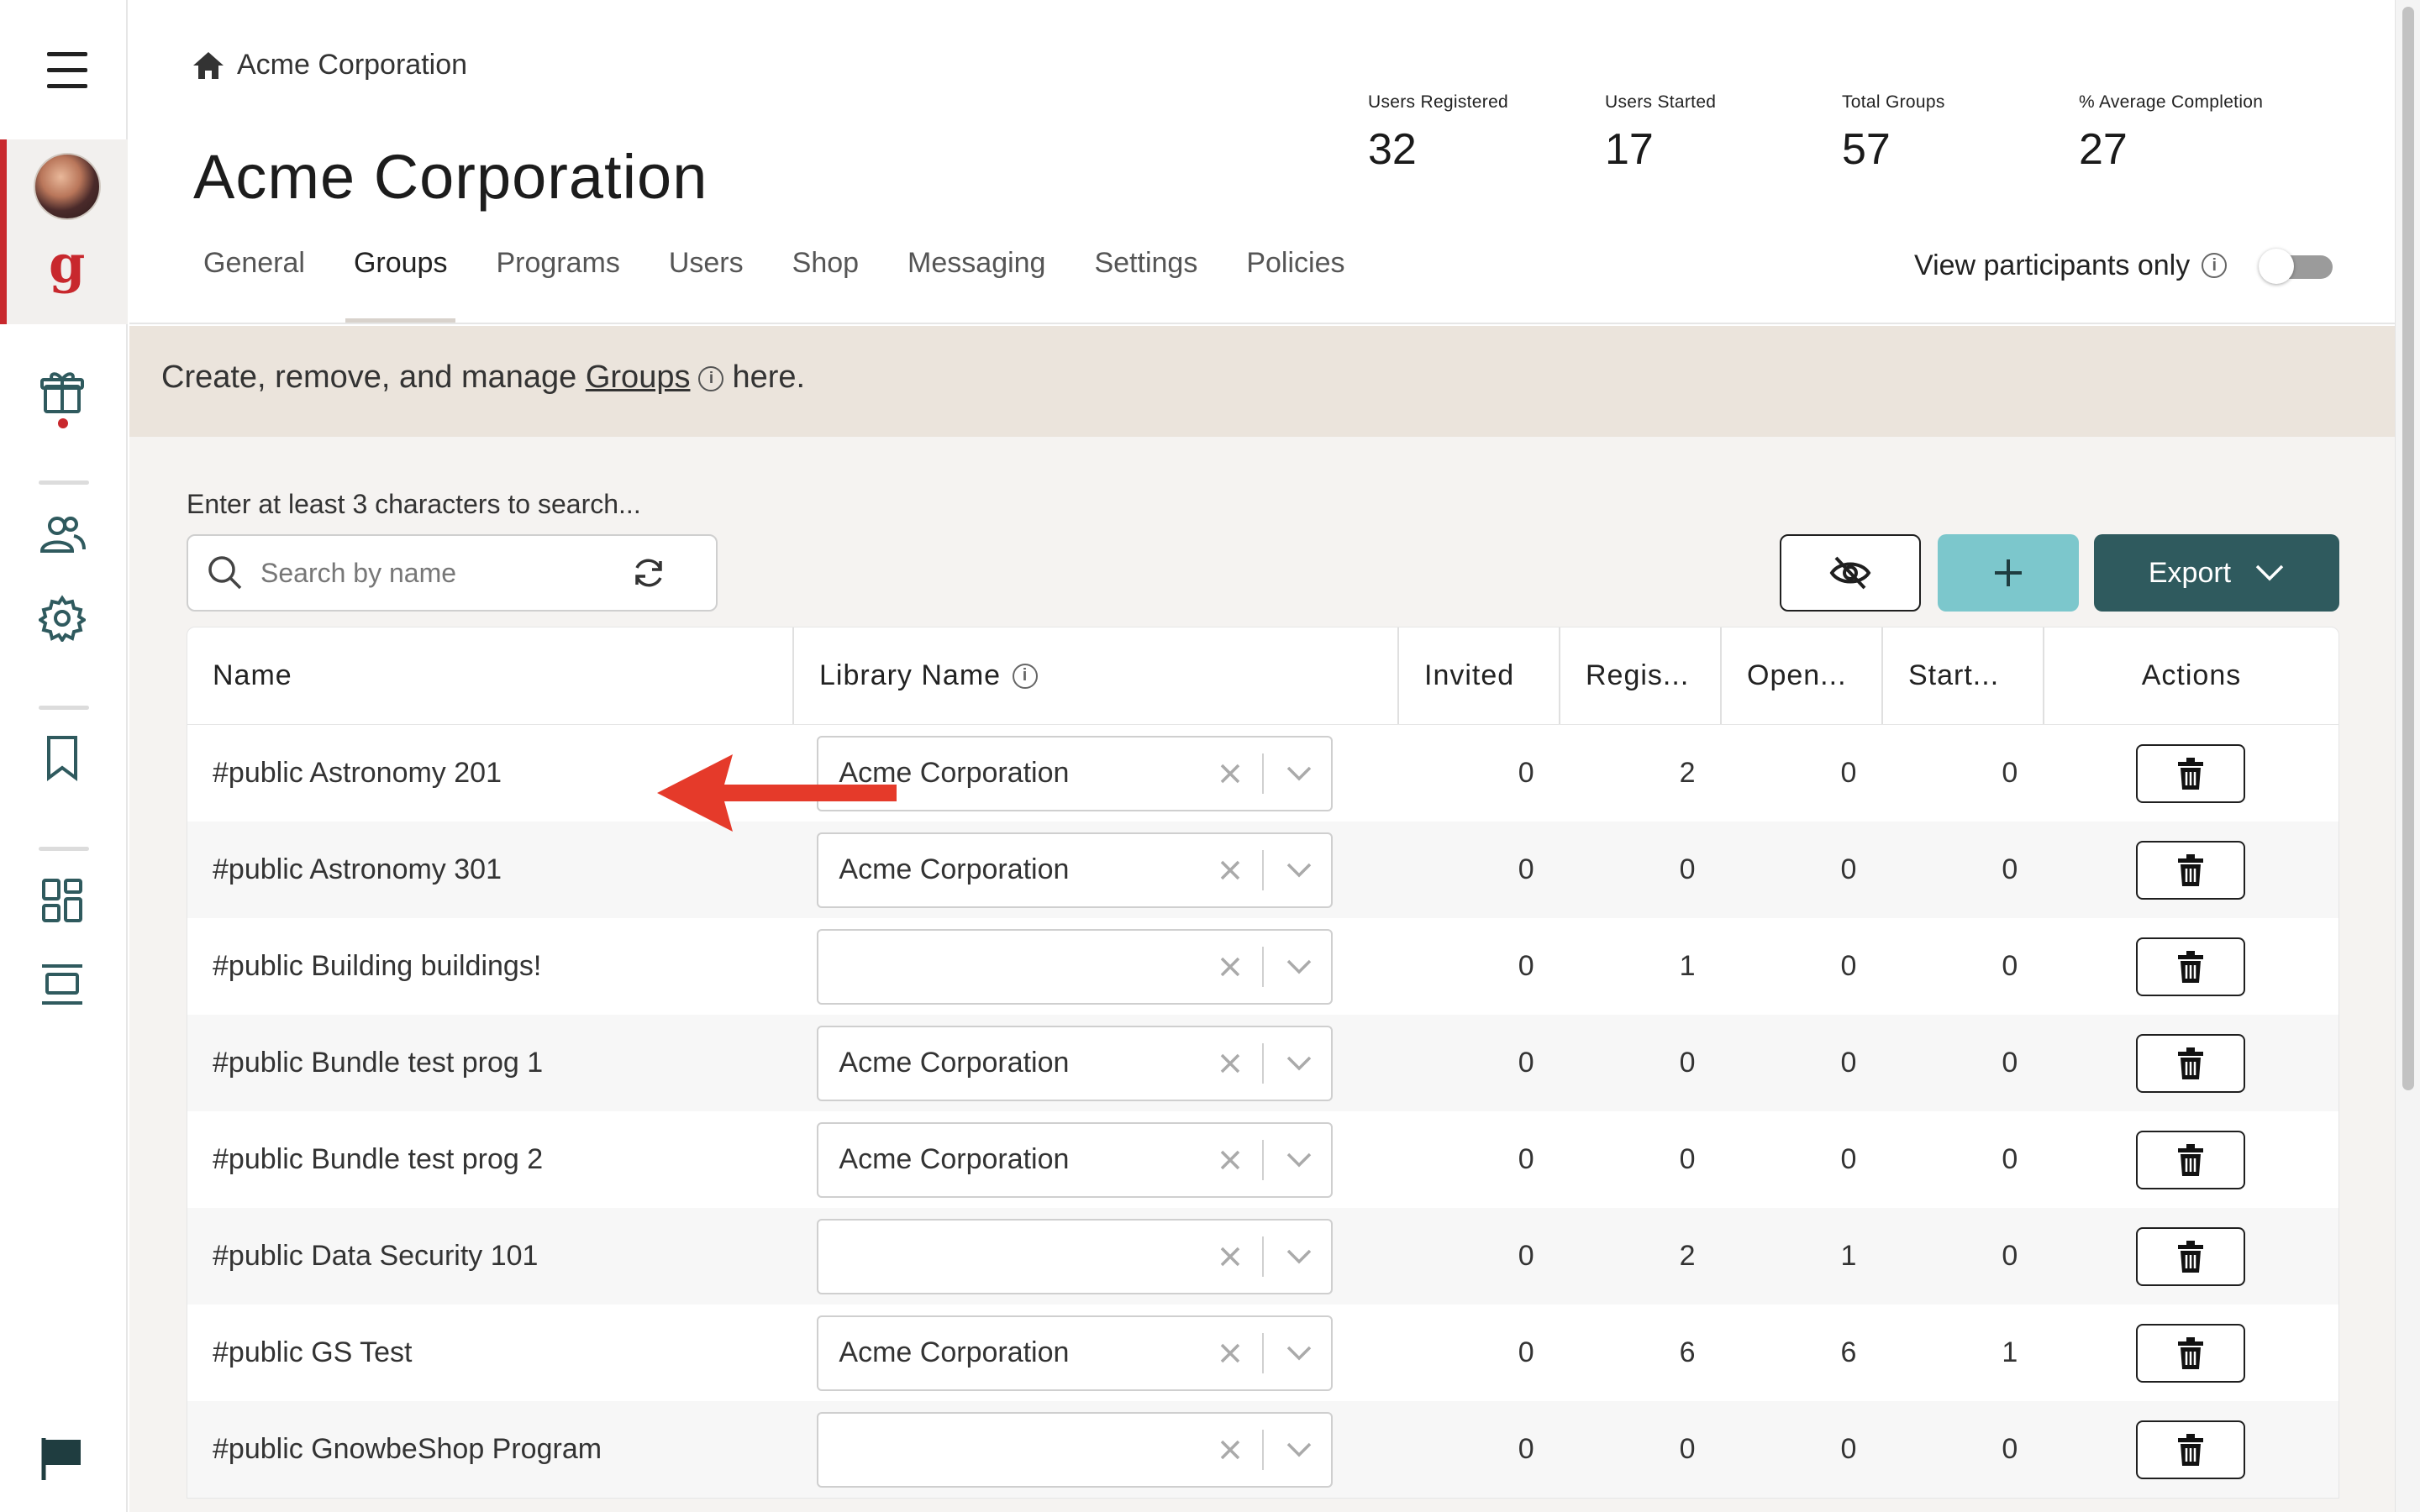 This screenshot has width=2420, height=1512. Describe the element at coordinates (2296, 266) in the screenshot. I see `view-participants-toggle` at that location.